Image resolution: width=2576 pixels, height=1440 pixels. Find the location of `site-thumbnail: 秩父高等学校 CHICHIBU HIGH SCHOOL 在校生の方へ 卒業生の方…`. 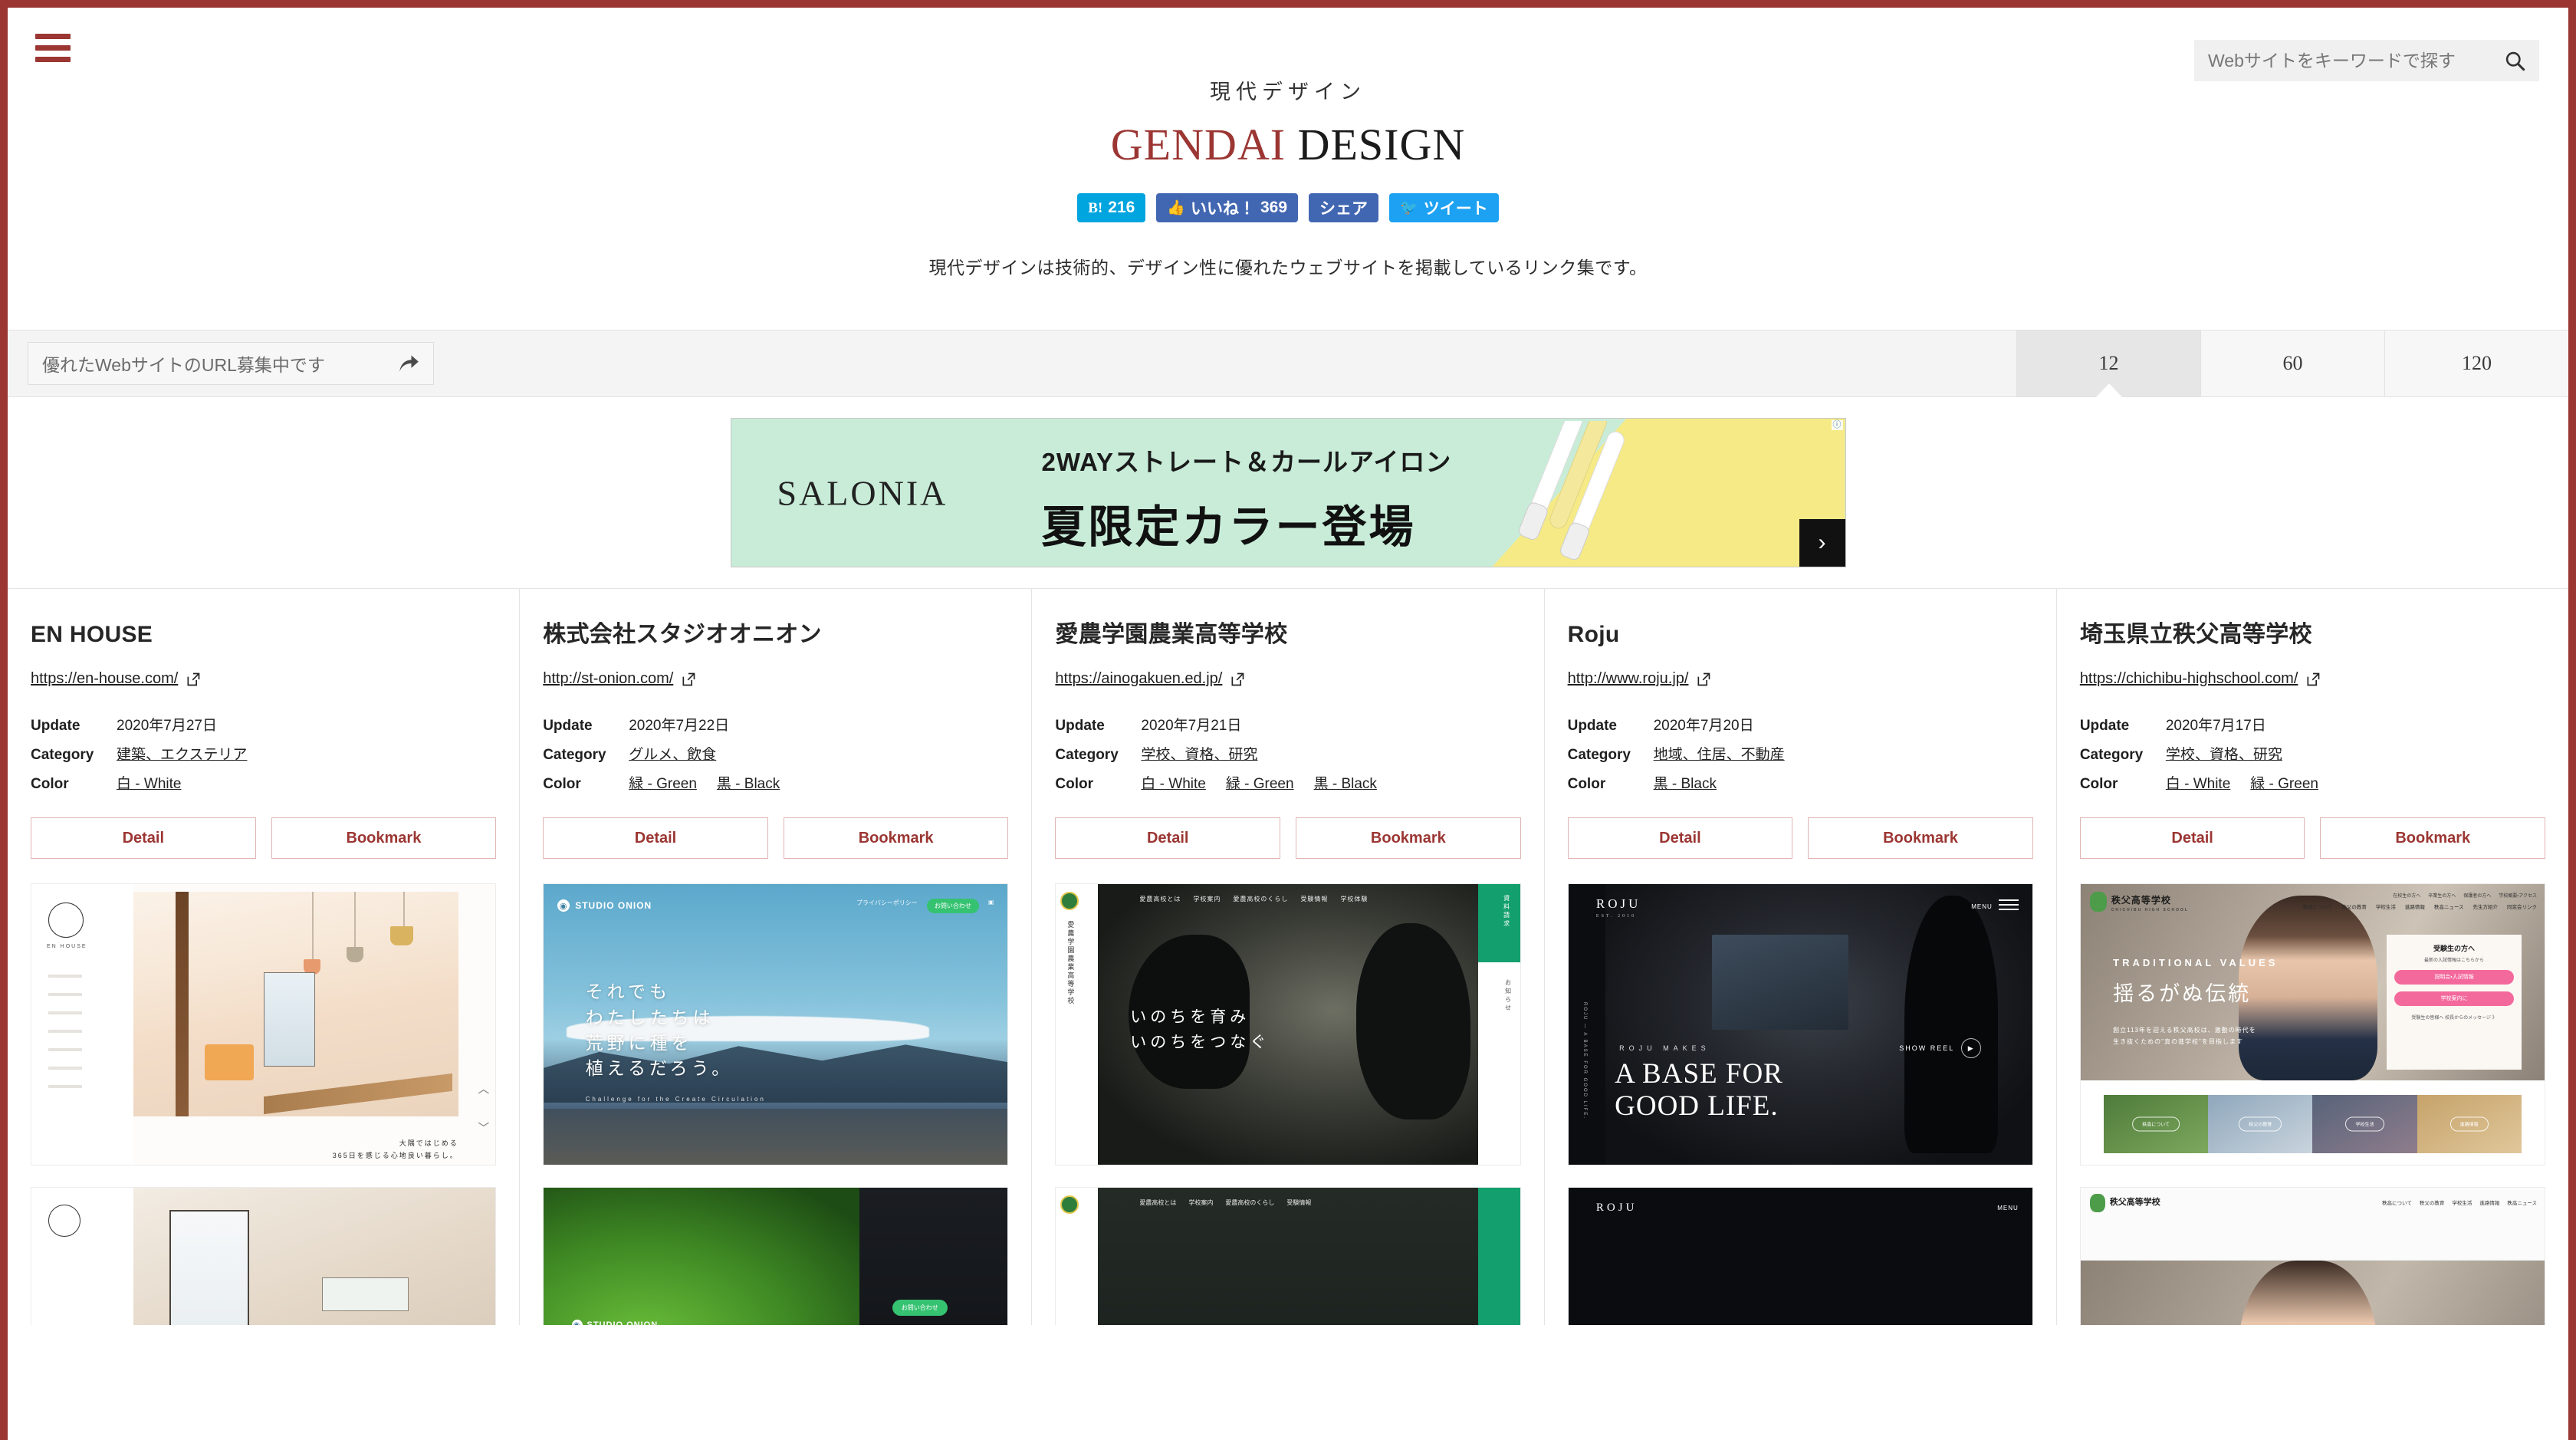

site-thumbnail: 秩父高等学校 CHICHIBU HIGH SCHOOL 在校生の方へ 卒業生の方… is located at coordinates (2312, 1024).